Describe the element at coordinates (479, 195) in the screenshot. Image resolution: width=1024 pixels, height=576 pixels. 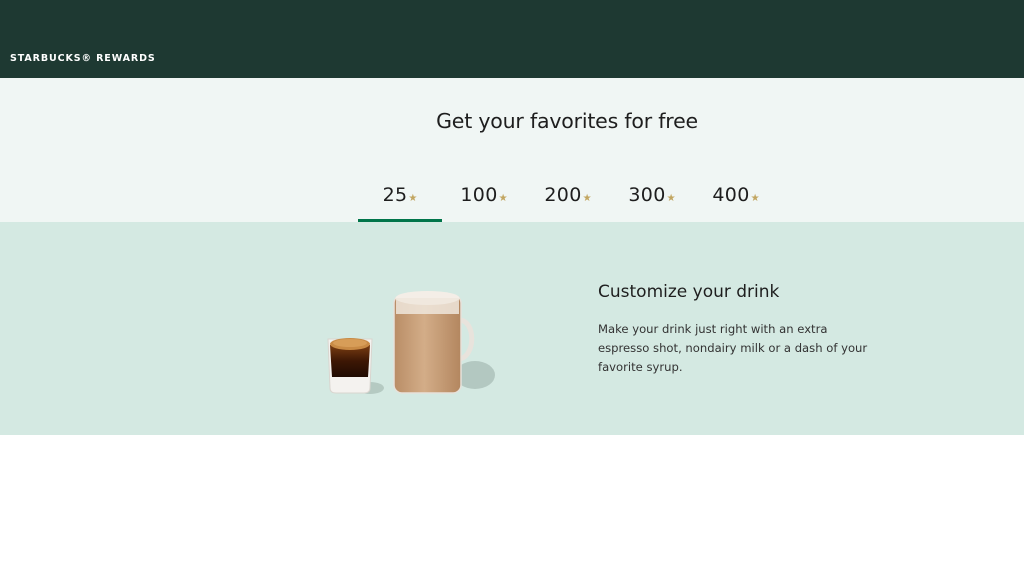
I see `tier-tab-label: 100` at that location.